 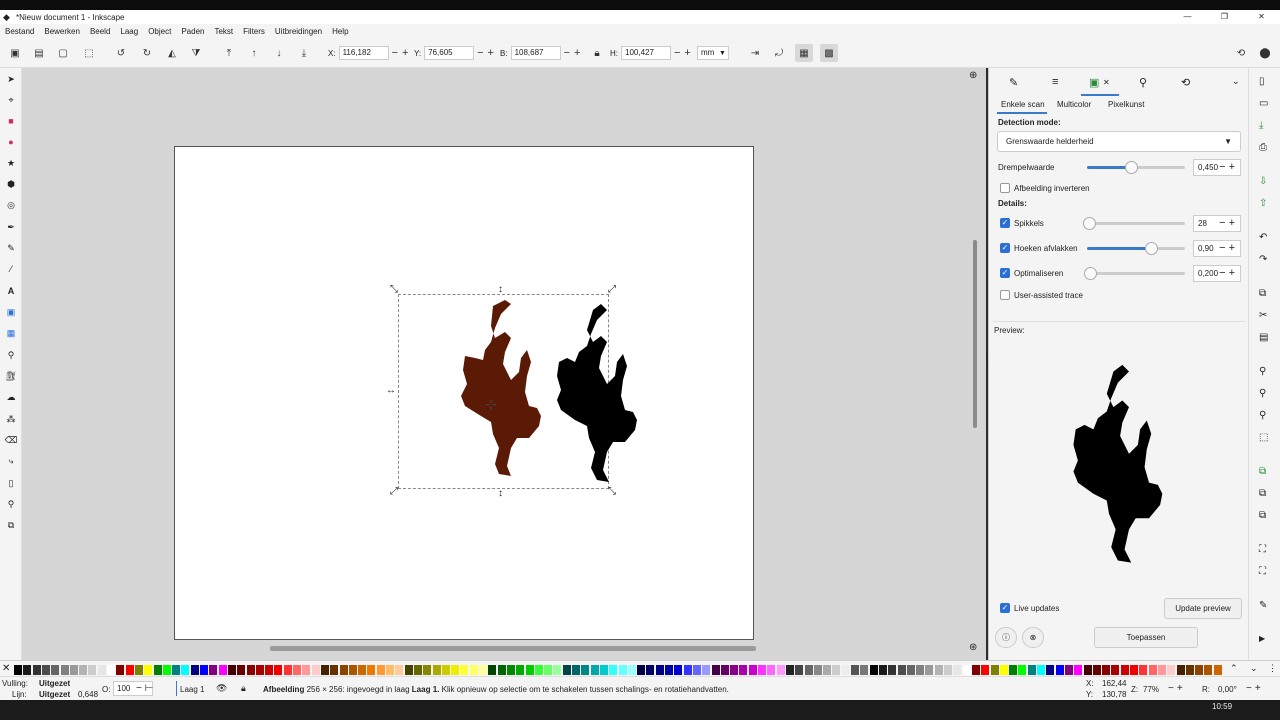 What do you see at coordinates (229, 53) in the screenshot?
I see `raise-to-top-icon: ⤒` at bounding box center [229, 53].